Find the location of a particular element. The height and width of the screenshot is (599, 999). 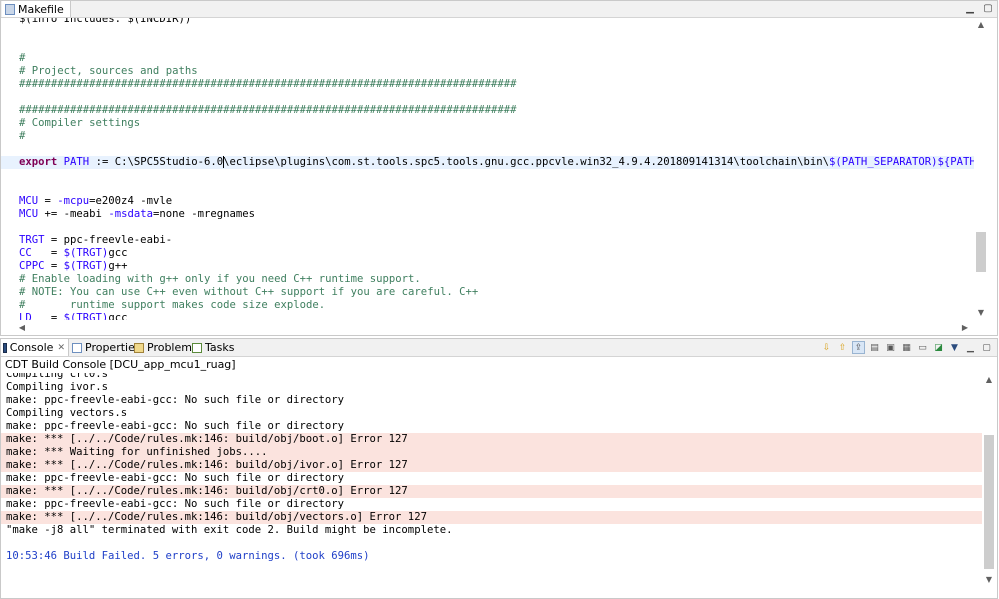

code-token: g++ is located at coordinates (118, 266).